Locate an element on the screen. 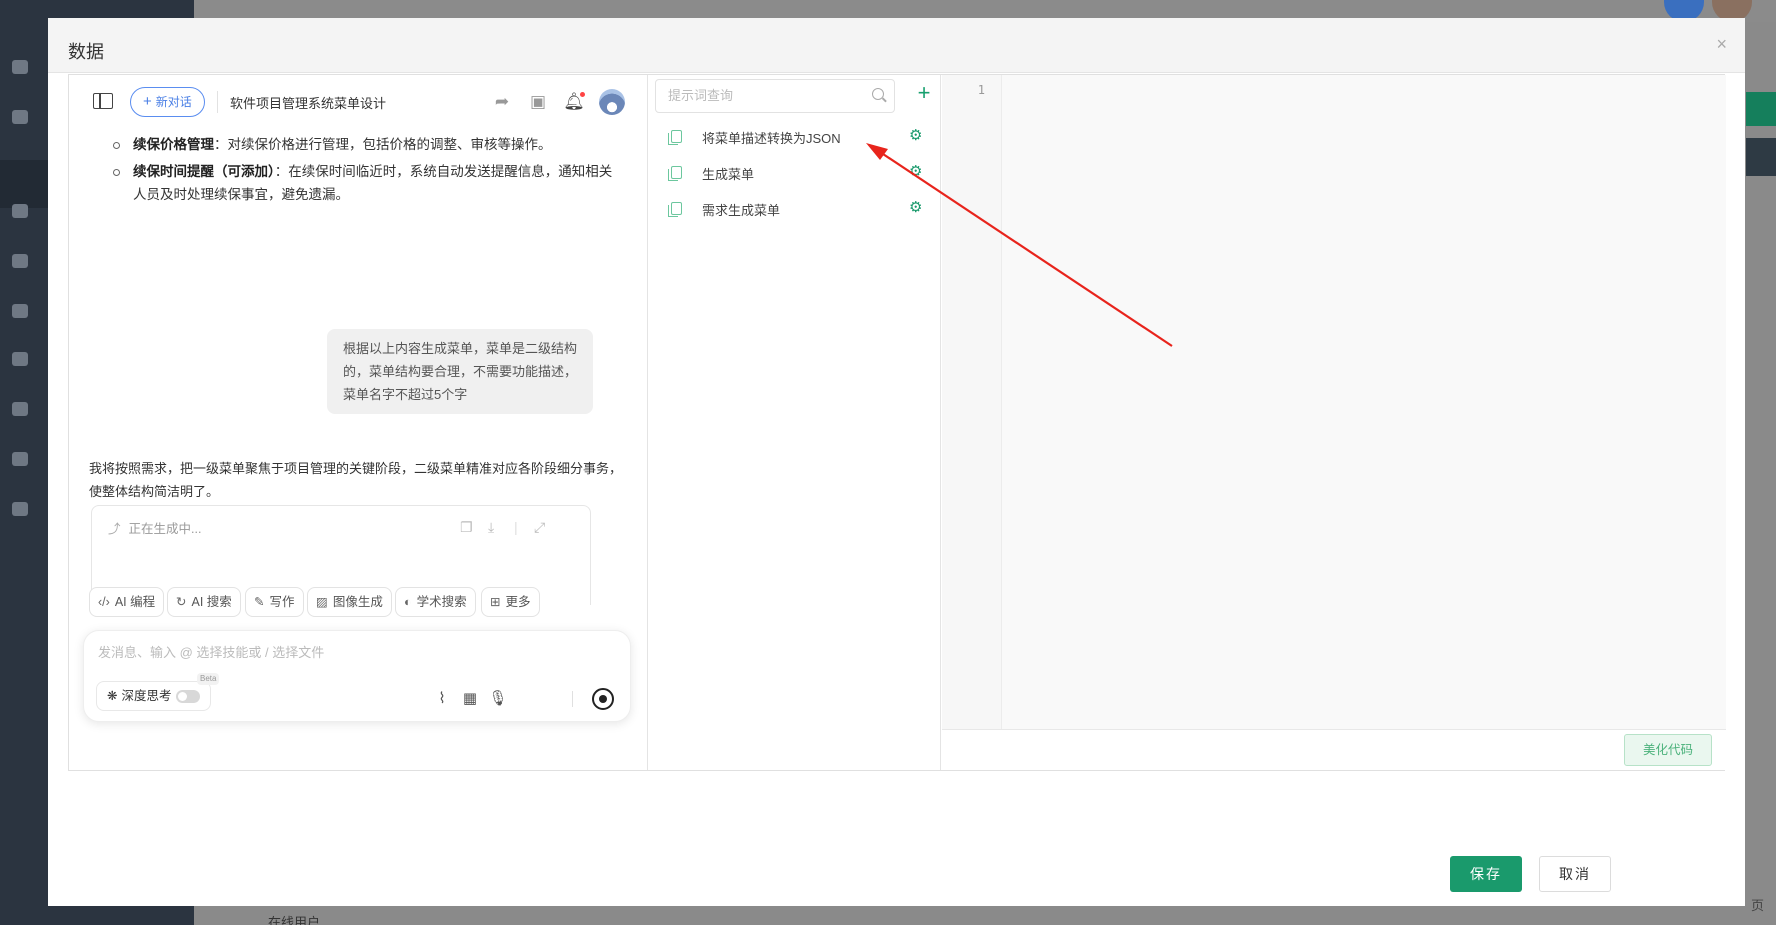 This screenshot has height=925, width=1776. pen-icon: ✎ is located at coordinates (259, 602).